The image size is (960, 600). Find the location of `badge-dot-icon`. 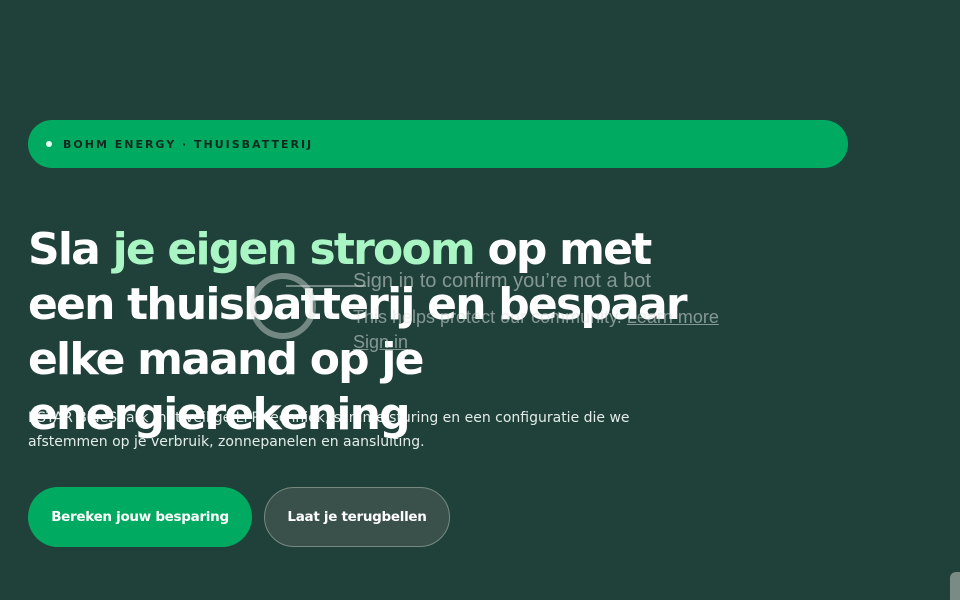

badge-dot-icon is located at coordinates (49, 144).